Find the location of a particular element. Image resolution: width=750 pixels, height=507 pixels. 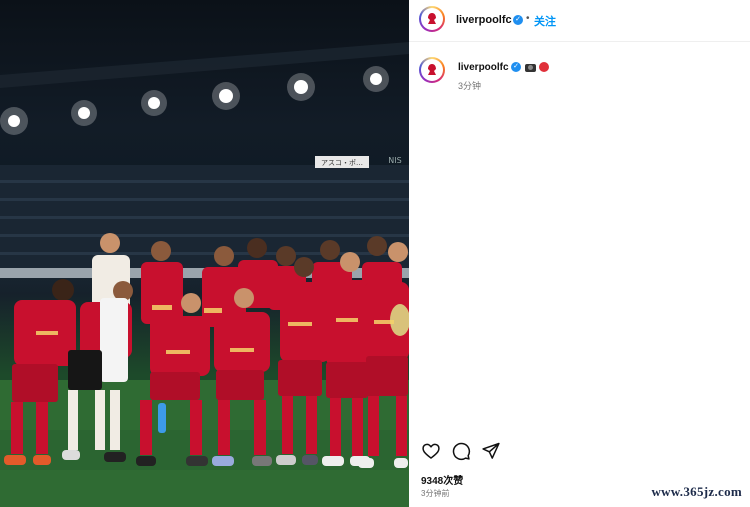

caption-username: liverpoolfc is located at coordinates (483, 67).